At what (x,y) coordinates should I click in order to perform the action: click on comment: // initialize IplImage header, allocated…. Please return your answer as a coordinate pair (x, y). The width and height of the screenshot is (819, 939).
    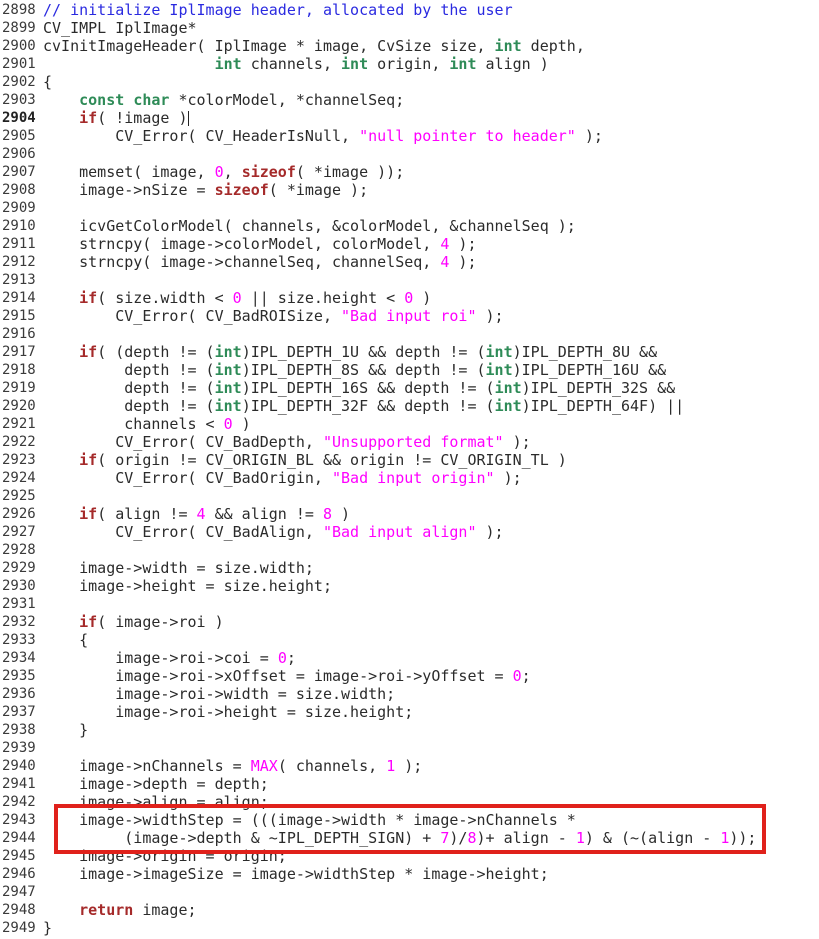
    Looking at the image, I should click on (278, 10).